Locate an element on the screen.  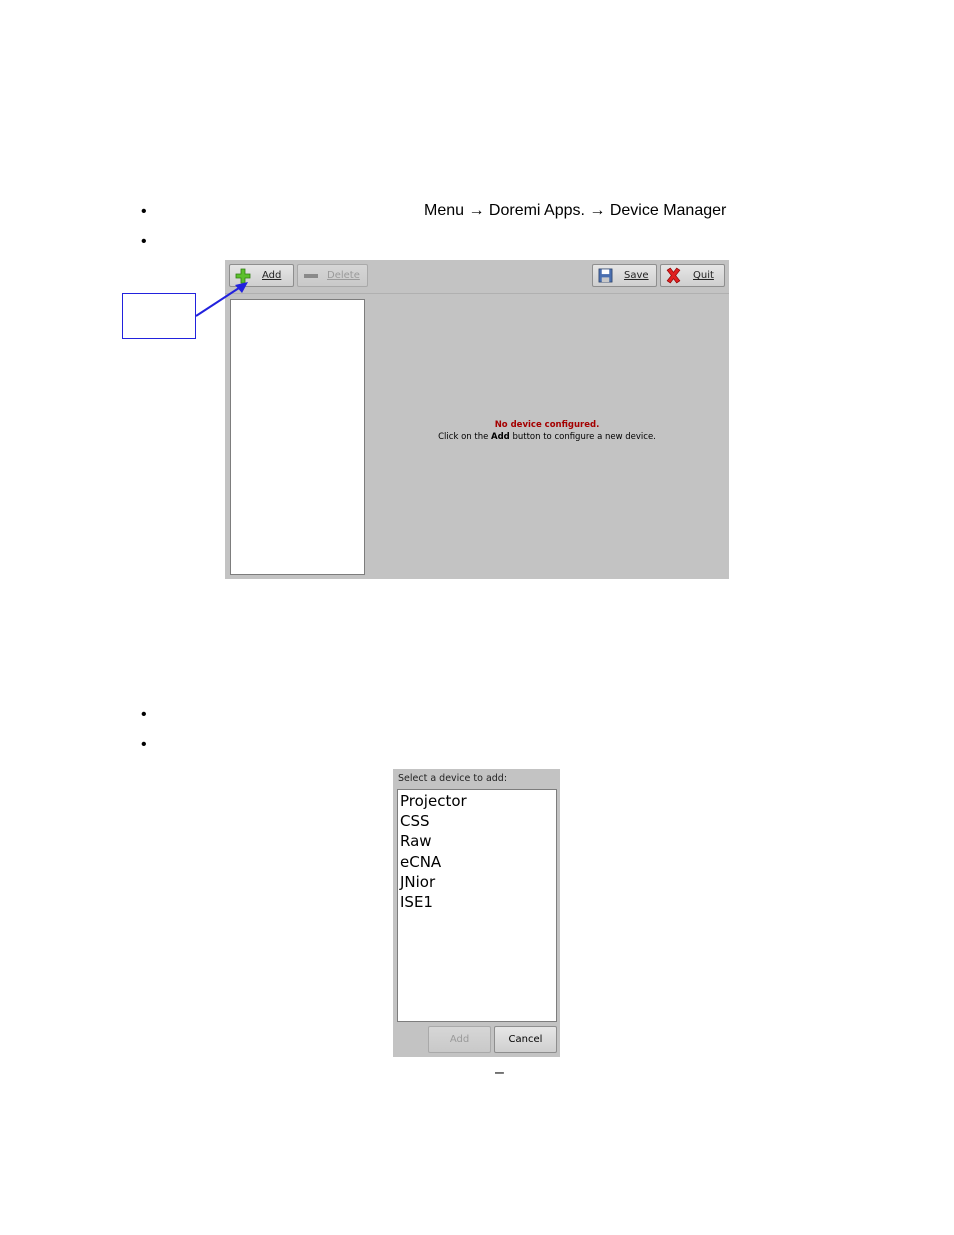
hint-bold: Add is located at coordinates (500, 437).